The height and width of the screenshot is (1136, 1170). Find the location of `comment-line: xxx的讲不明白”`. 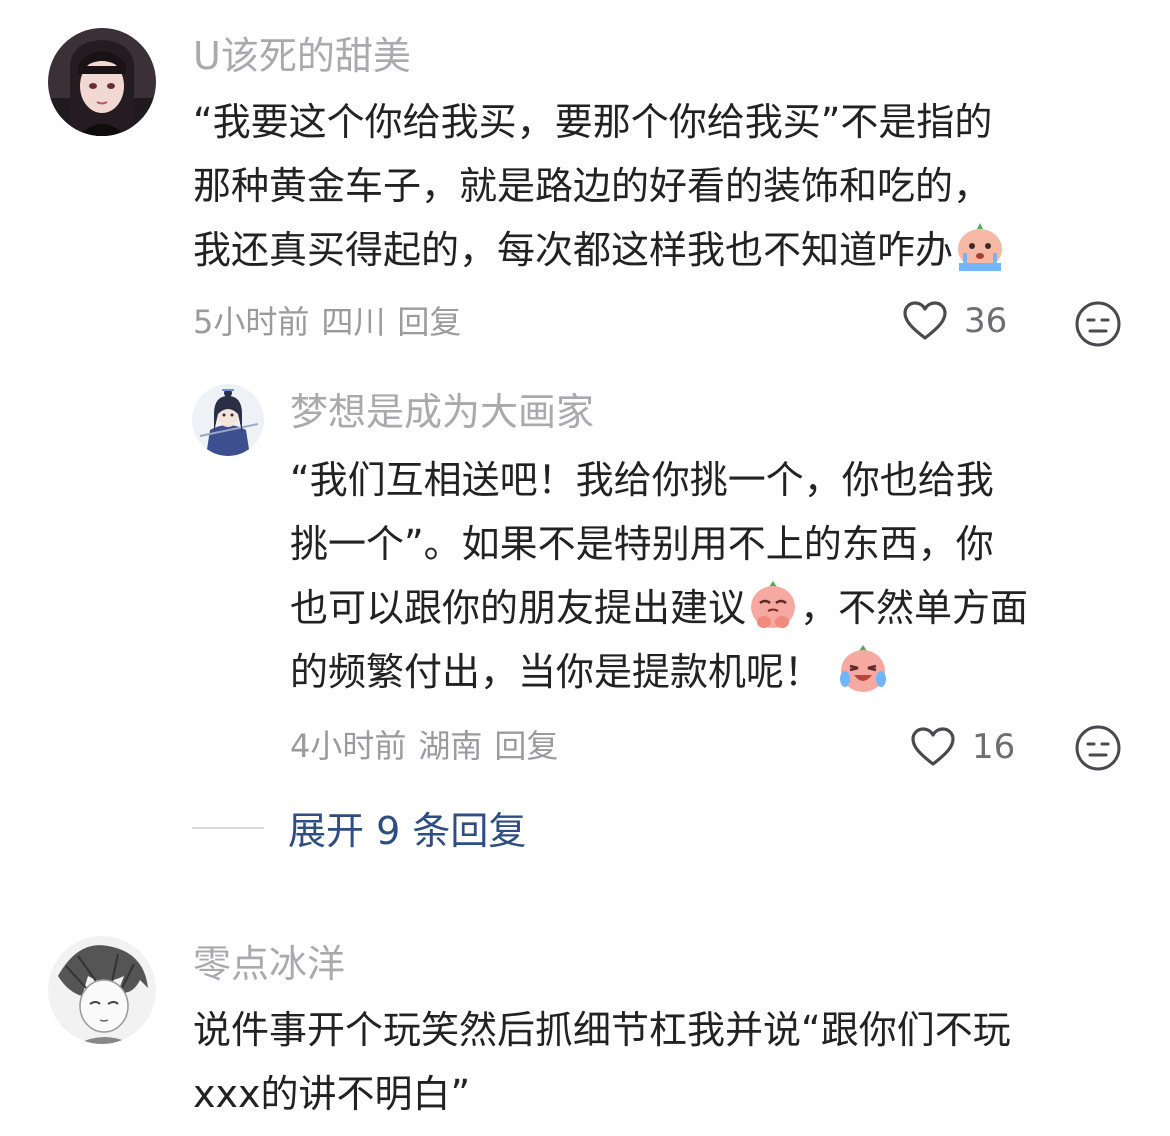

comment-line: xxx的讲不明白” is located at coordinates (332, 1094).